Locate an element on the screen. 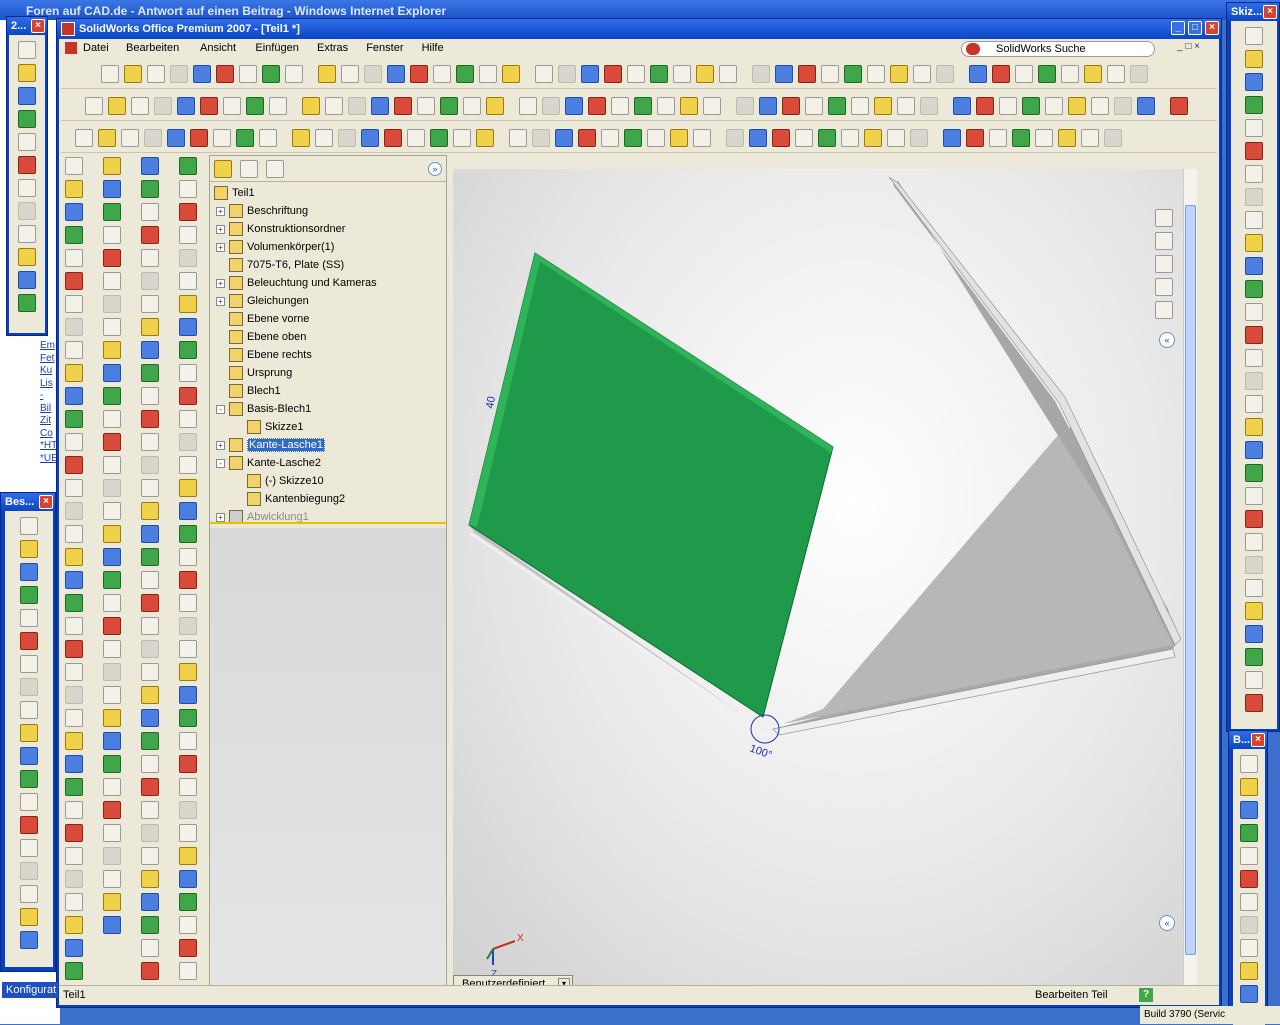 The image size is (1280, 1025). tree-item: Skizze1 is located at coordinates (269, 427).